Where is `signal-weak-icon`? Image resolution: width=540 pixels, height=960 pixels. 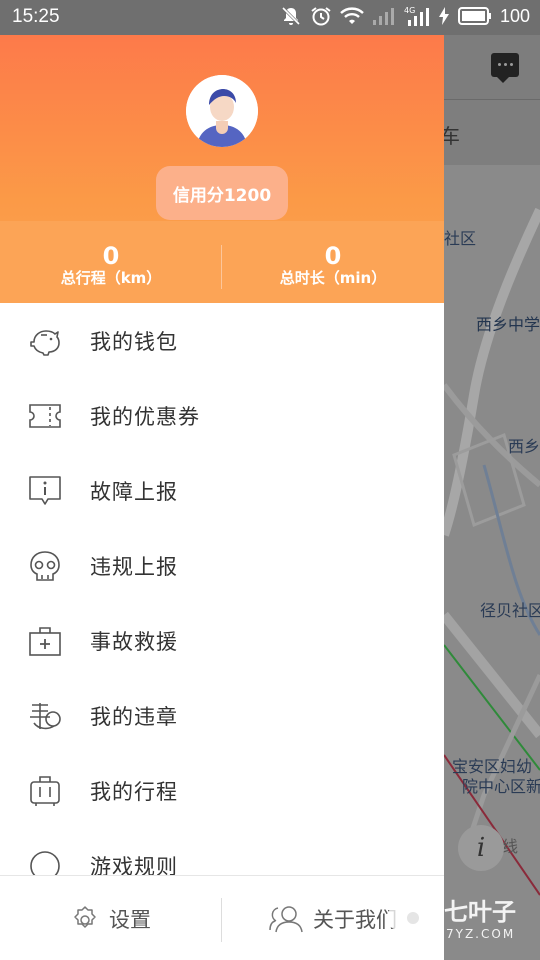 signal-weak-icon is located at coordinates (383, 16).